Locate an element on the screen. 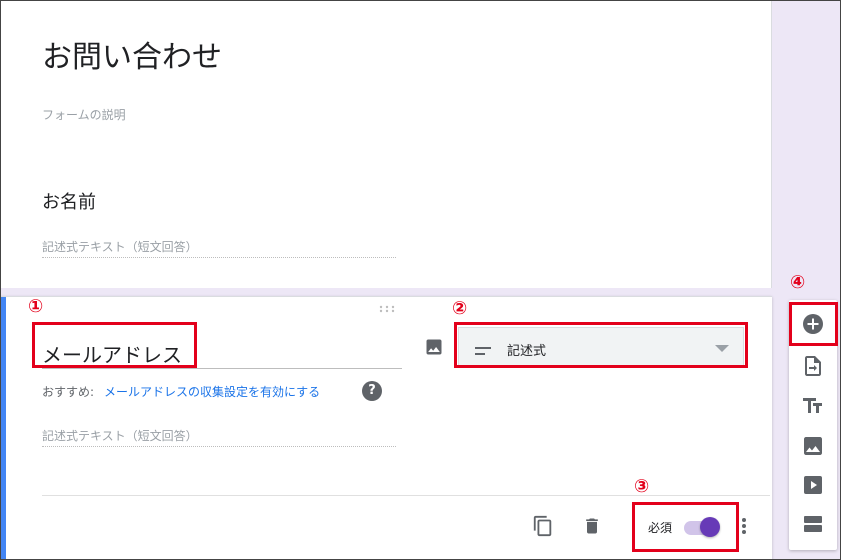  import-questions-icon is located at coordinates (813, 366).